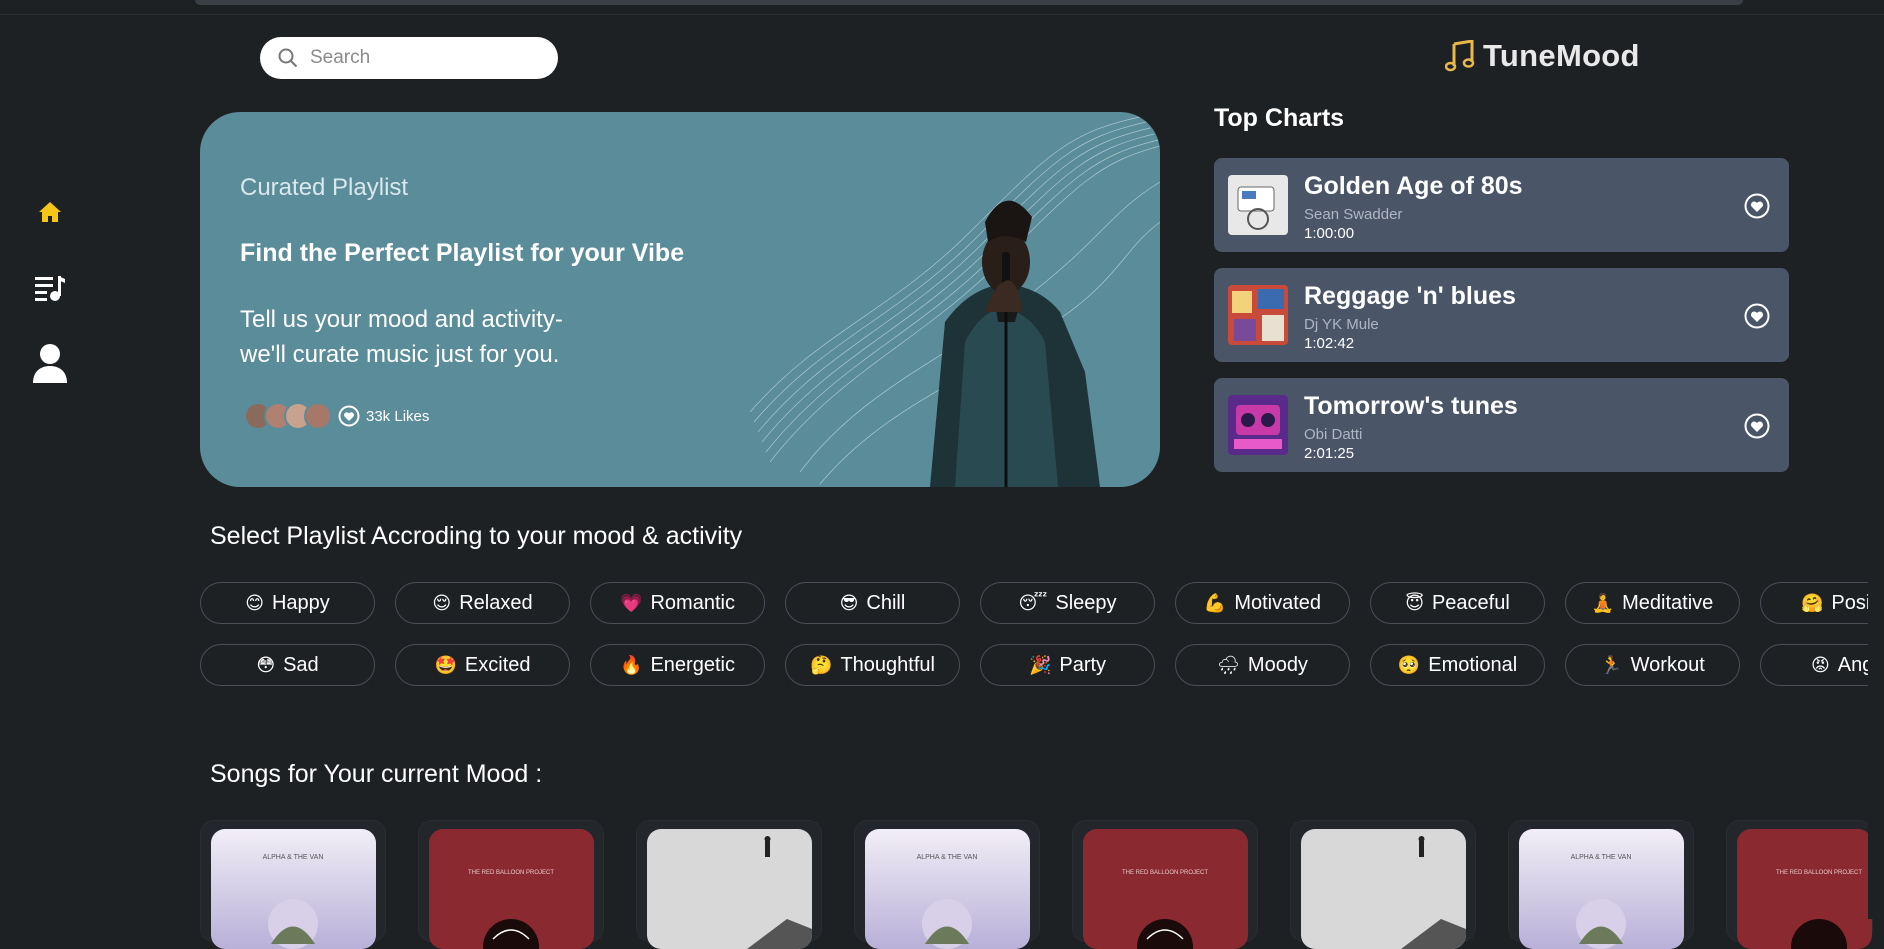 This screenshot has height=949, width=1884. I want to click on mood-label: Romantic, so click(692, 602).